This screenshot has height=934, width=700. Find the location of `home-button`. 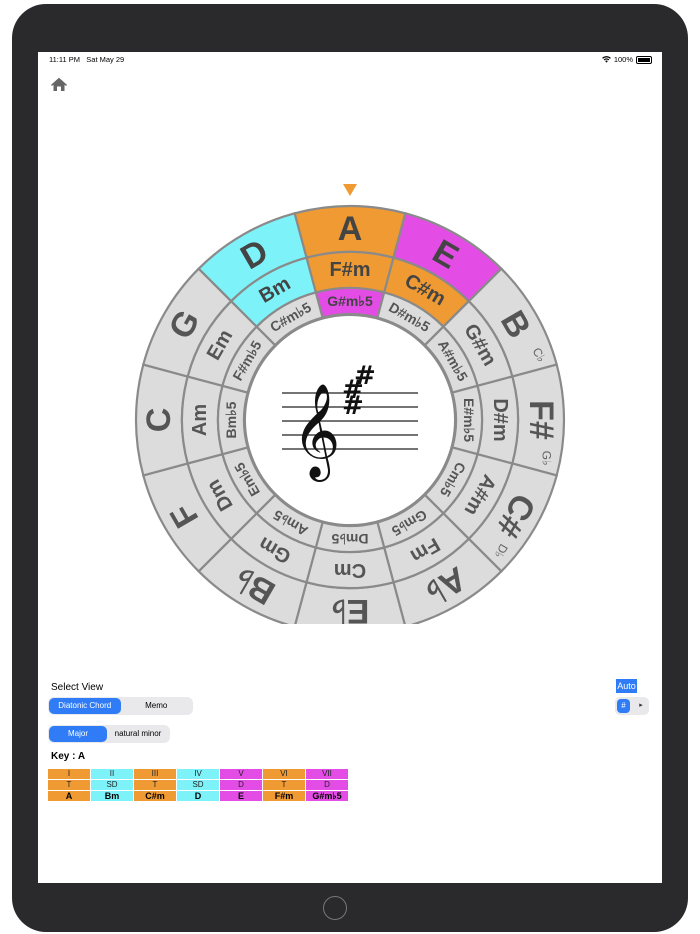

home-button is located at coordinates (335, 908).